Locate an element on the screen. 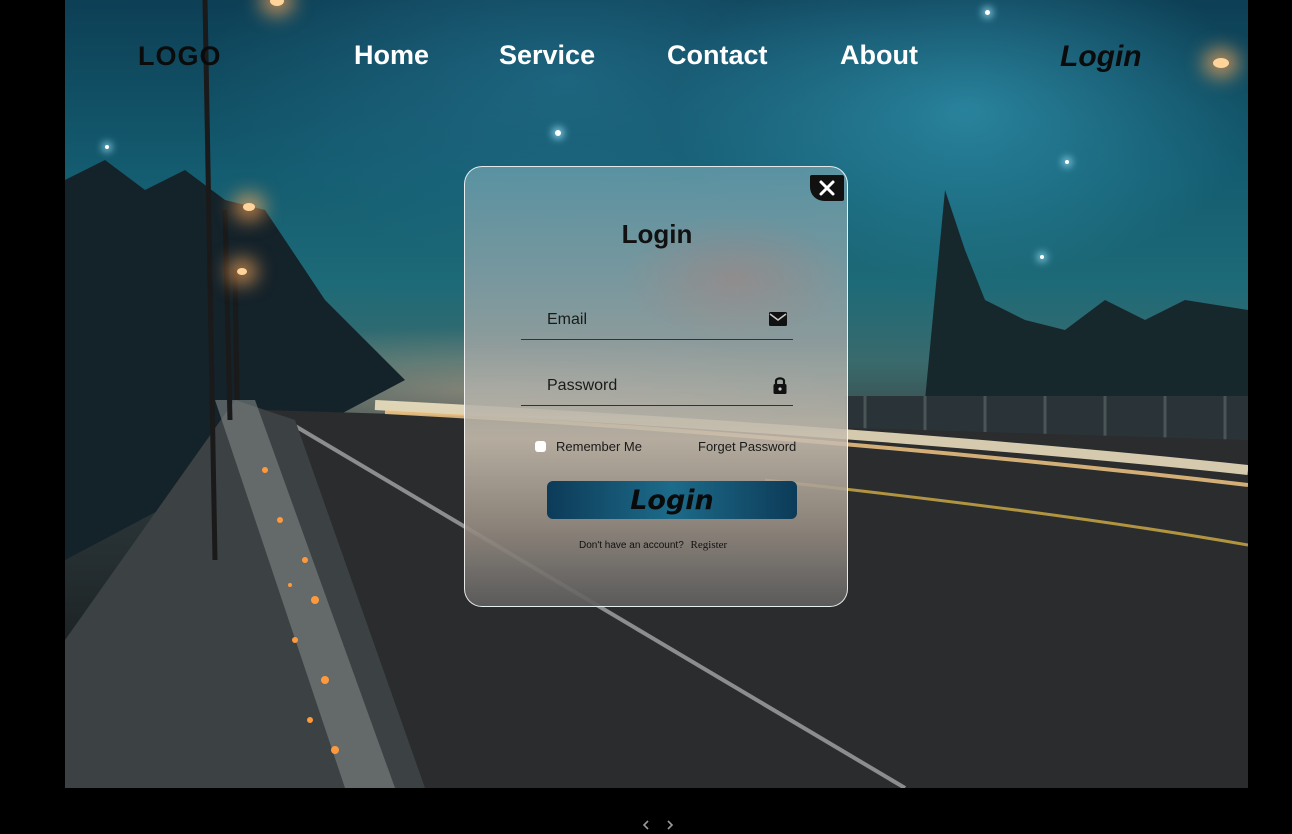 This screenshot has width=1292, height=834. register-prompt: Don't have an account? Register is located at coordinates (653, 545).